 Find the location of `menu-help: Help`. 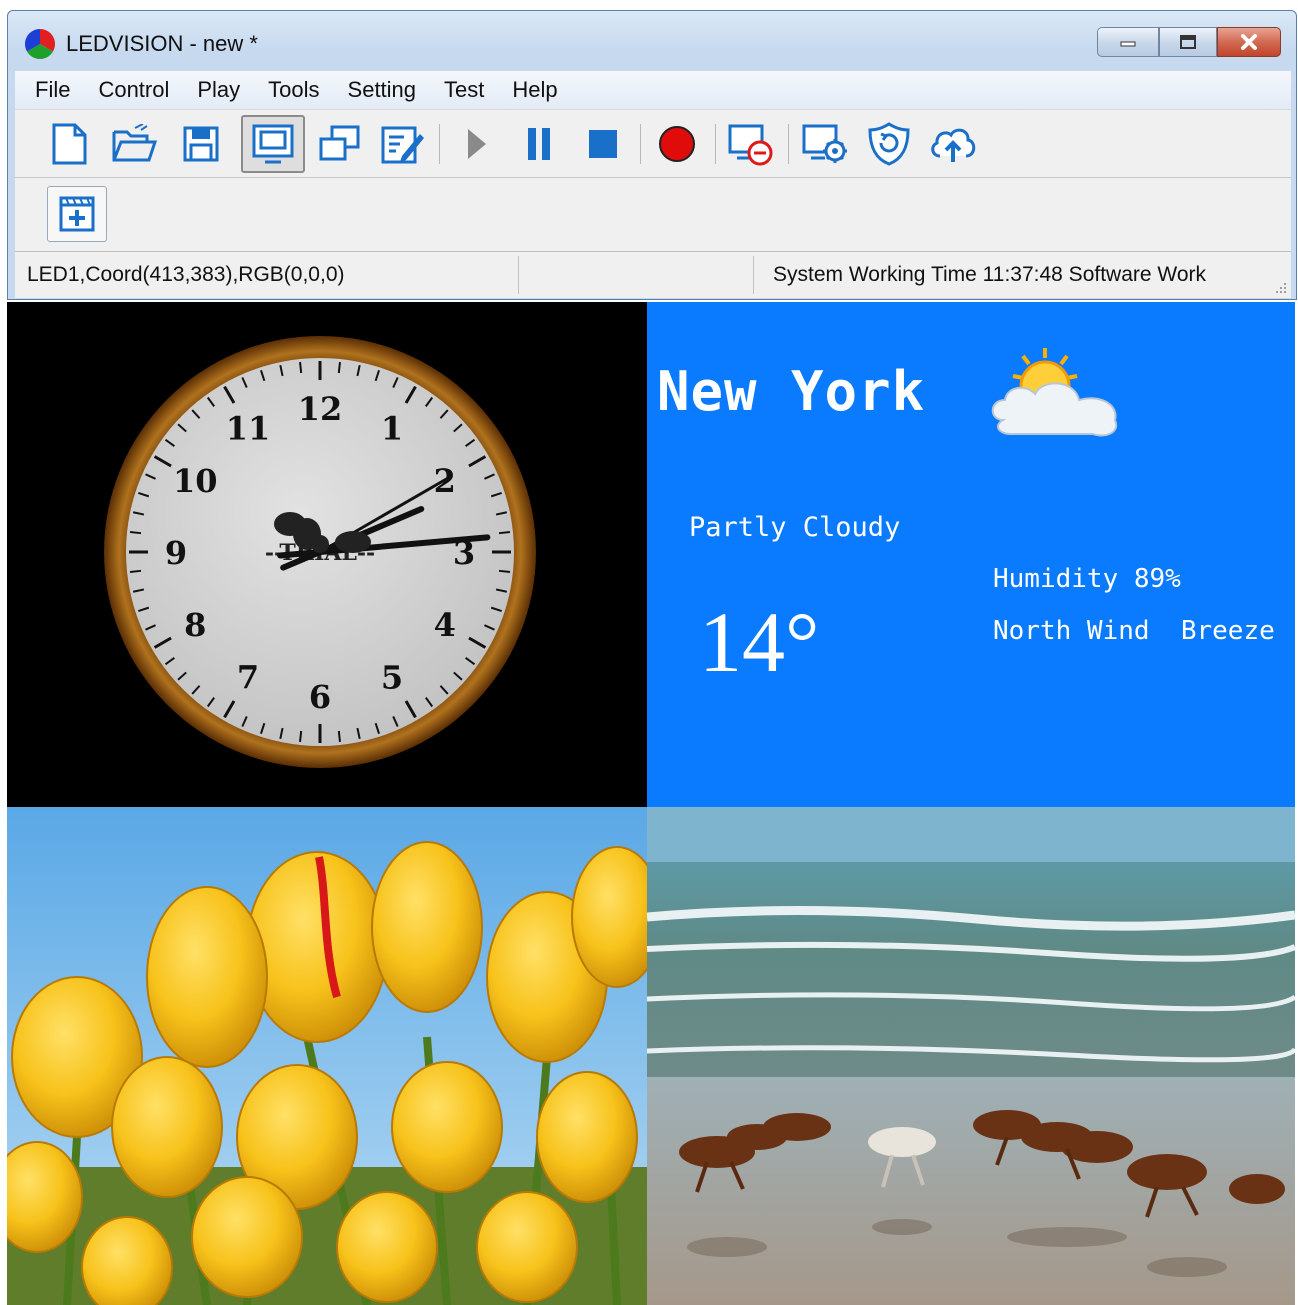

menu-help: Help is located at coordinates (534, 90).